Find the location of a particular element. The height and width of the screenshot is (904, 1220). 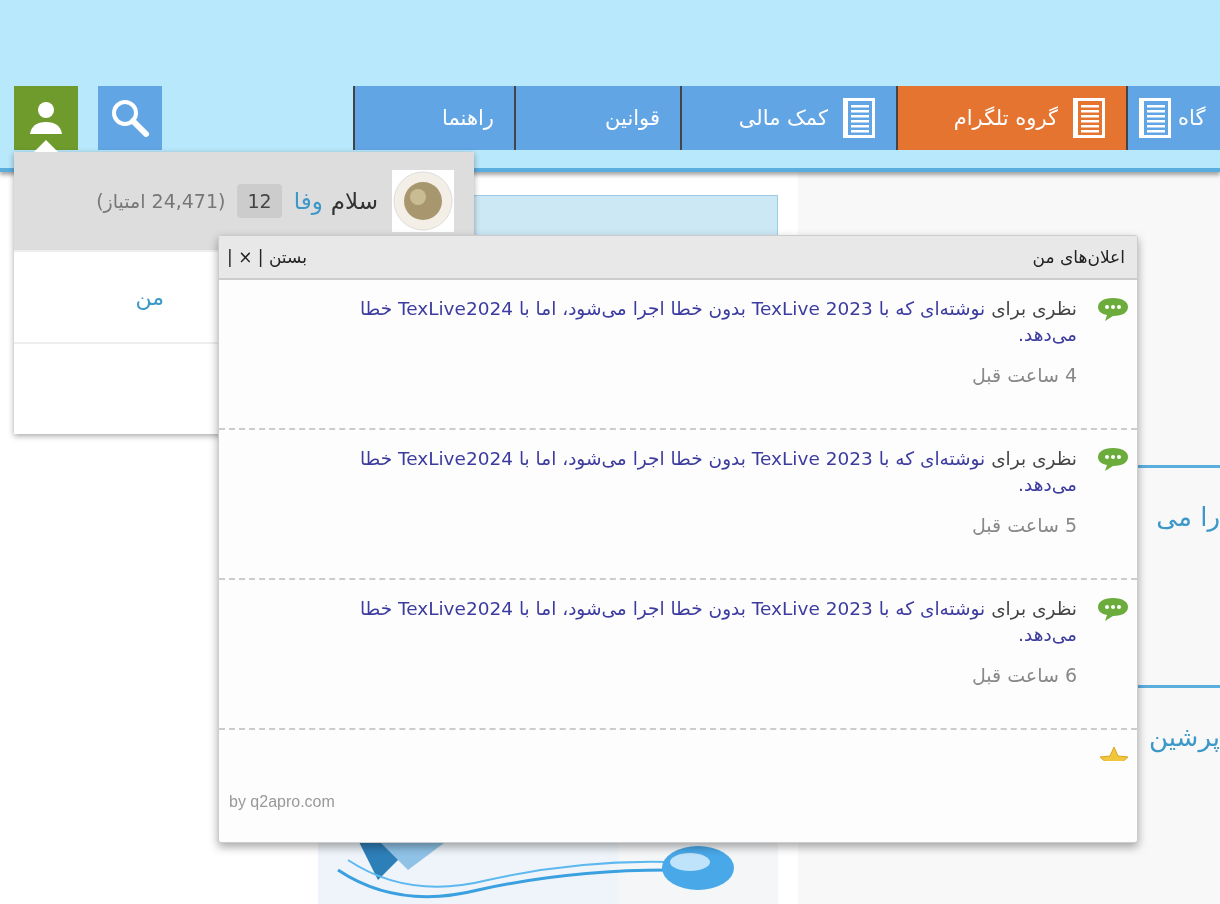

credit-text: by q2apro.com is located at coordinates (282, 801).